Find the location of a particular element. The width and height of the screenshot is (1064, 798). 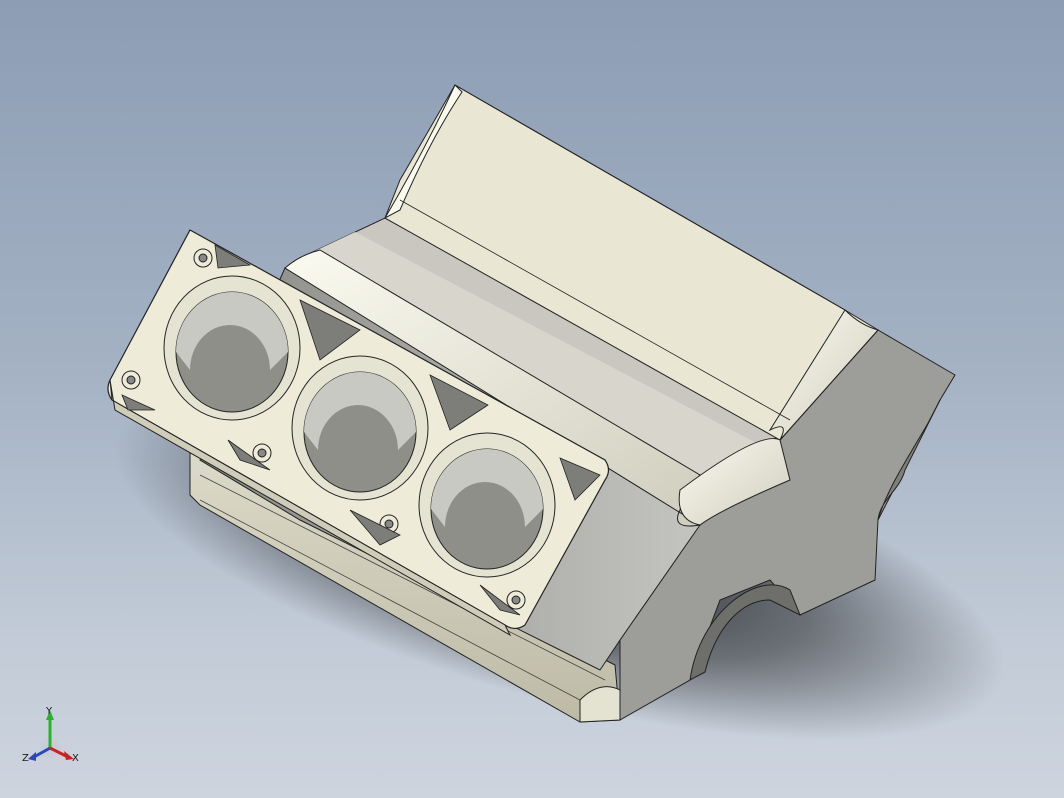

triad-z-arrow is located at coordinates (32, 756).